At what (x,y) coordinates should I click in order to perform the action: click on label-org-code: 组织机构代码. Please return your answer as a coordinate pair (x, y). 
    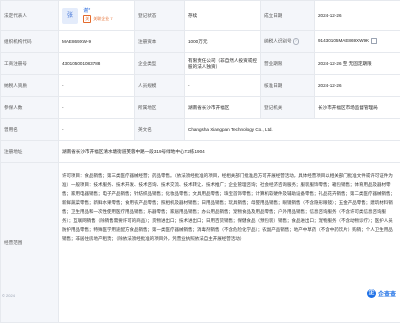
    Looking at the image, I should click on (30, 42).